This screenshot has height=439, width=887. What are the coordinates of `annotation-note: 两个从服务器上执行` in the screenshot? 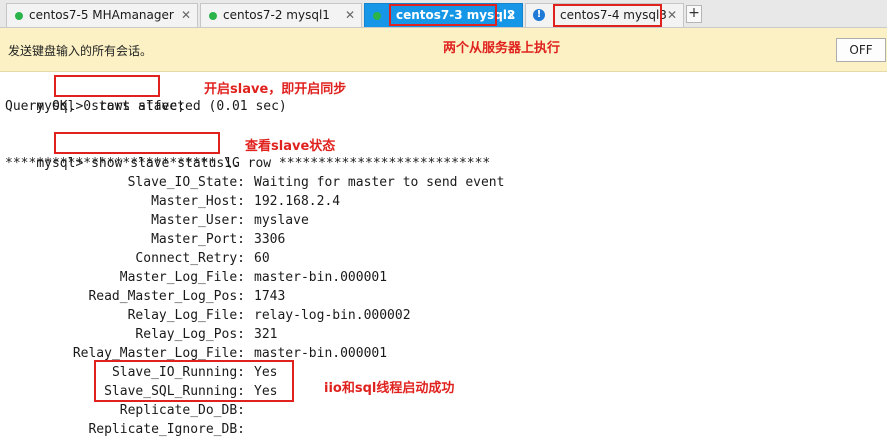 It's located at (502, 48).